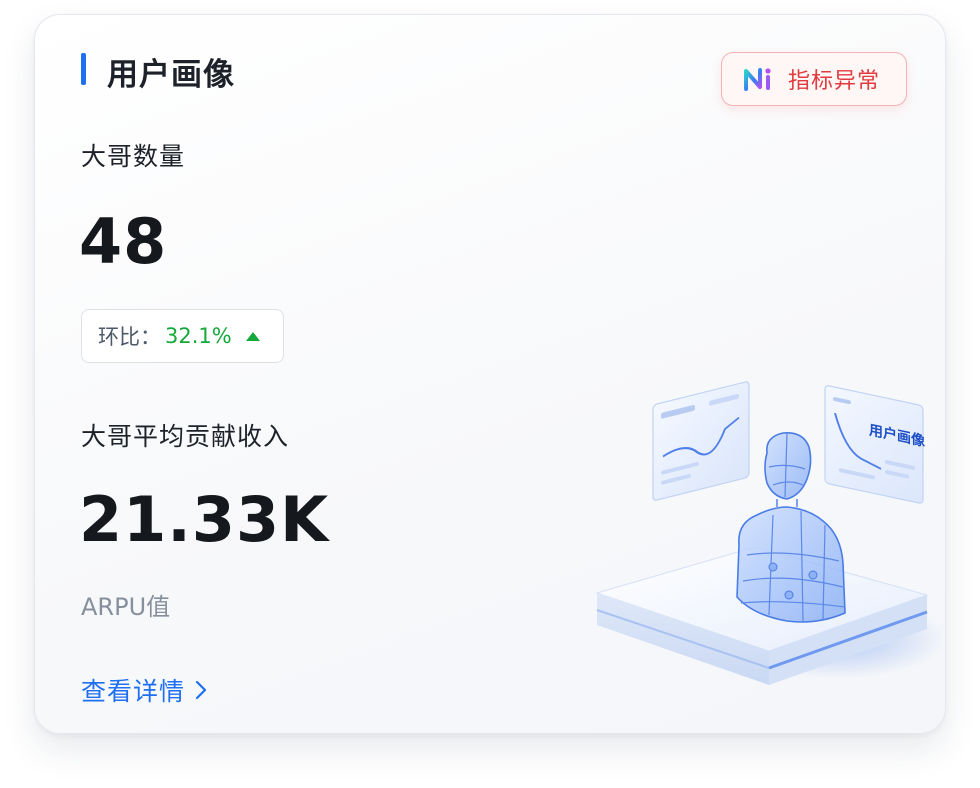 This screenshot has width=980, height=788. I want to click on triangle-up-icon, so click(252, 336).